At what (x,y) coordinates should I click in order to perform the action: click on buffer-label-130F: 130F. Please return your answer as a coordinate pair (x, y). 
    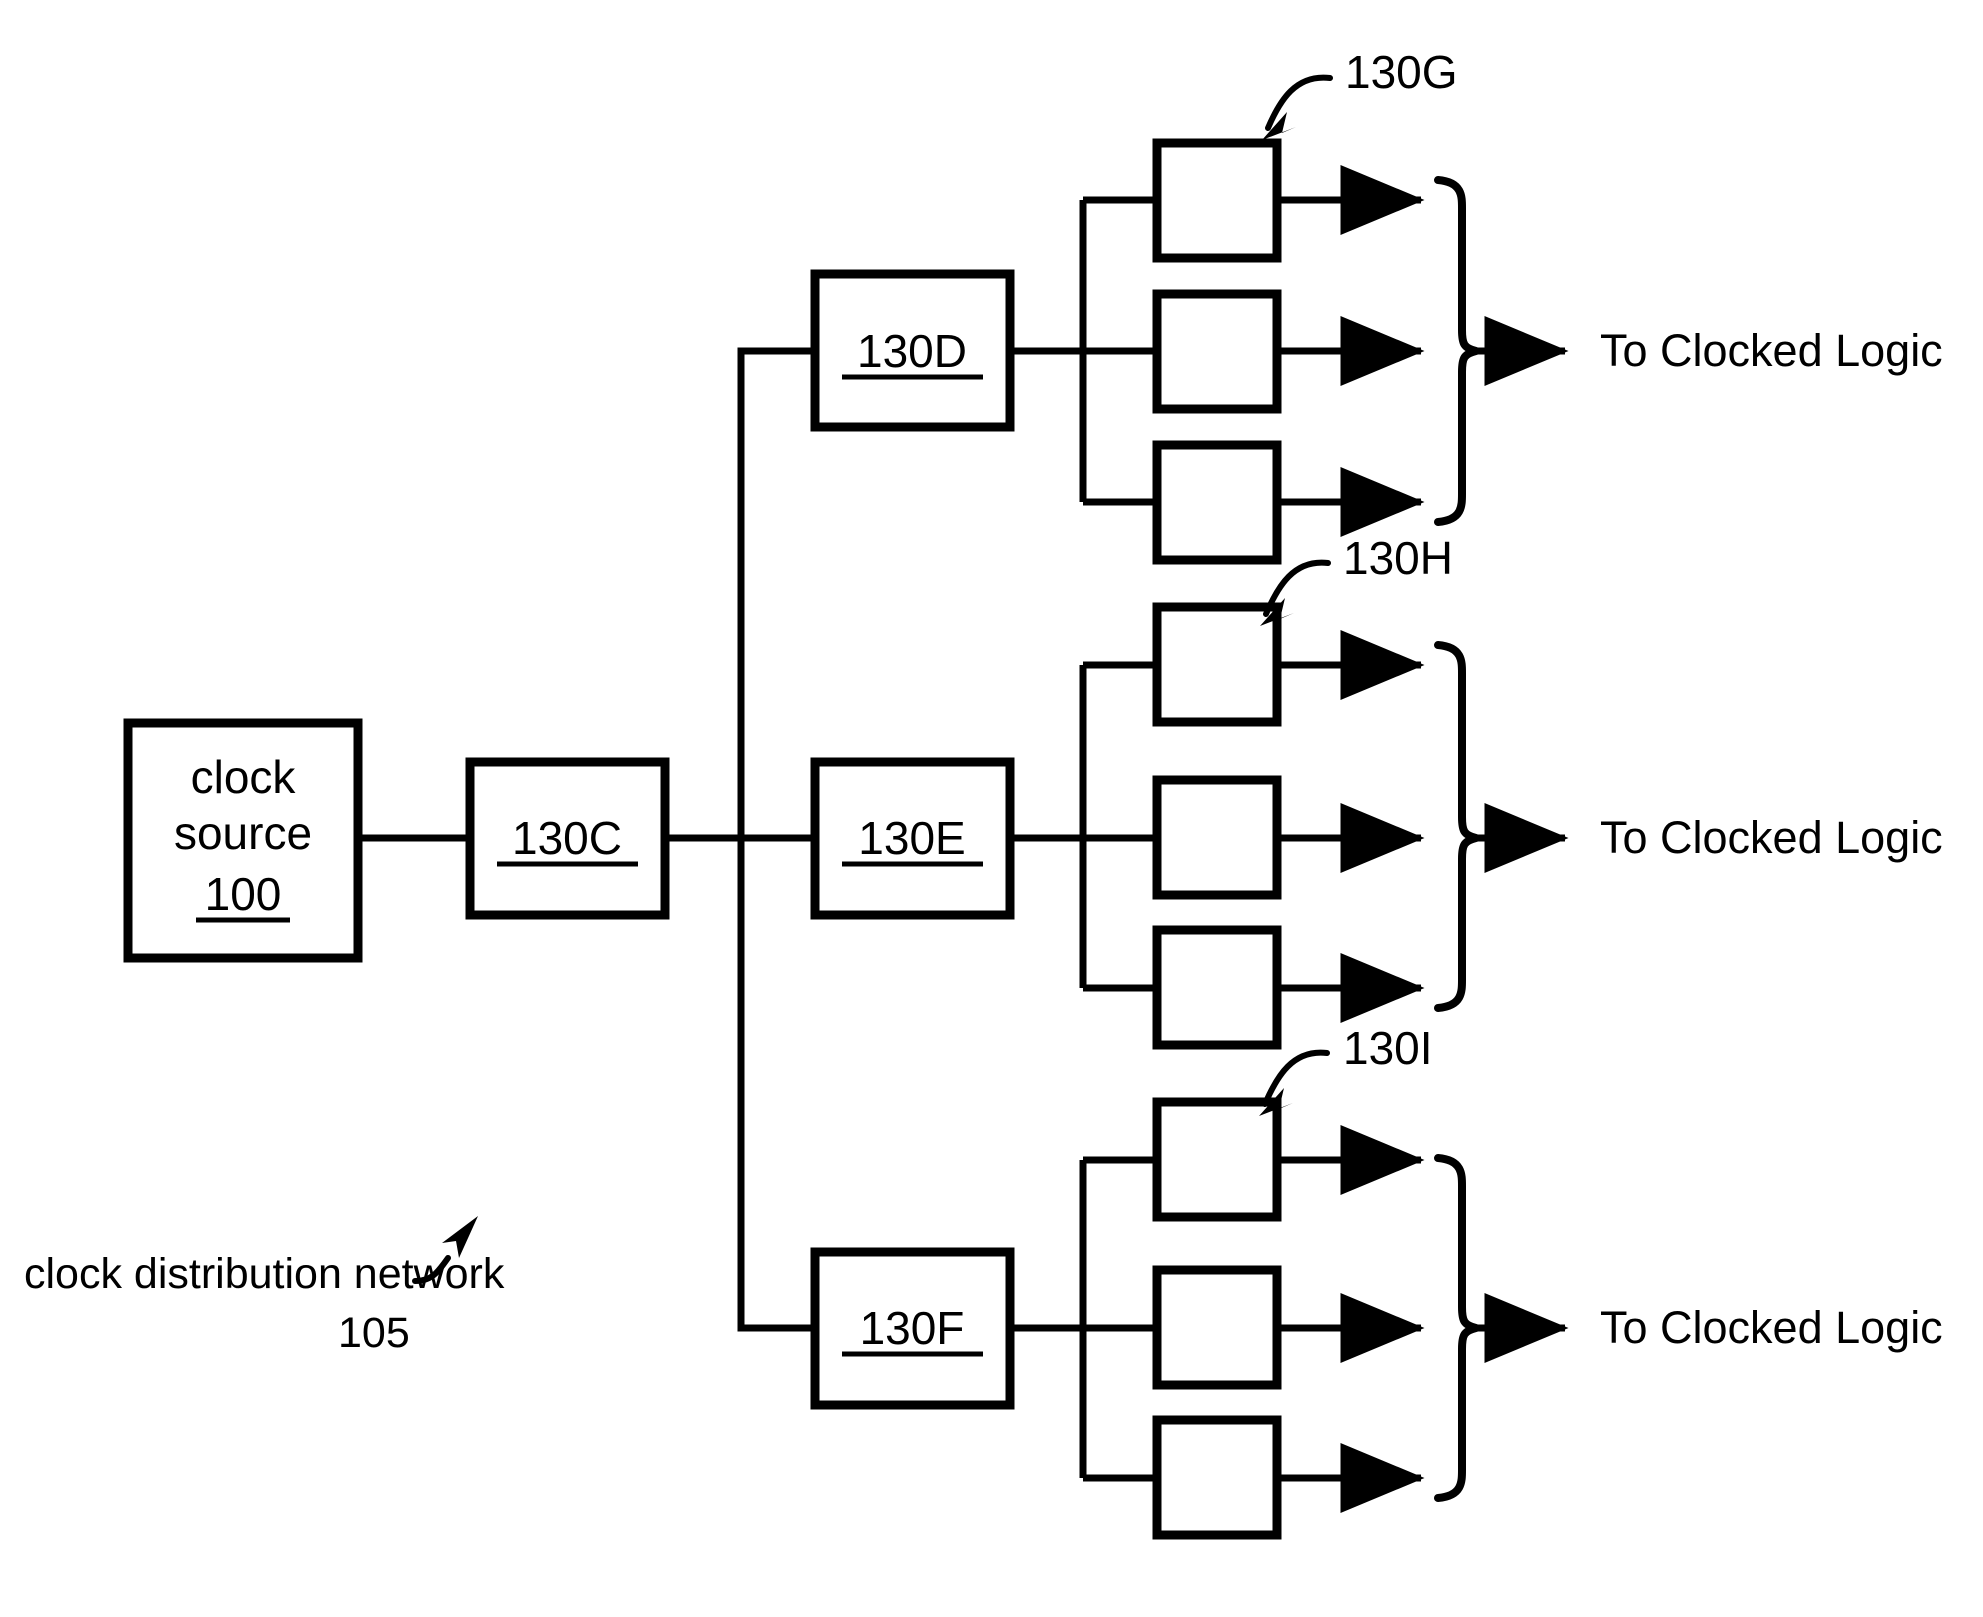
    Looking at the image, I should click on (912, 1328).